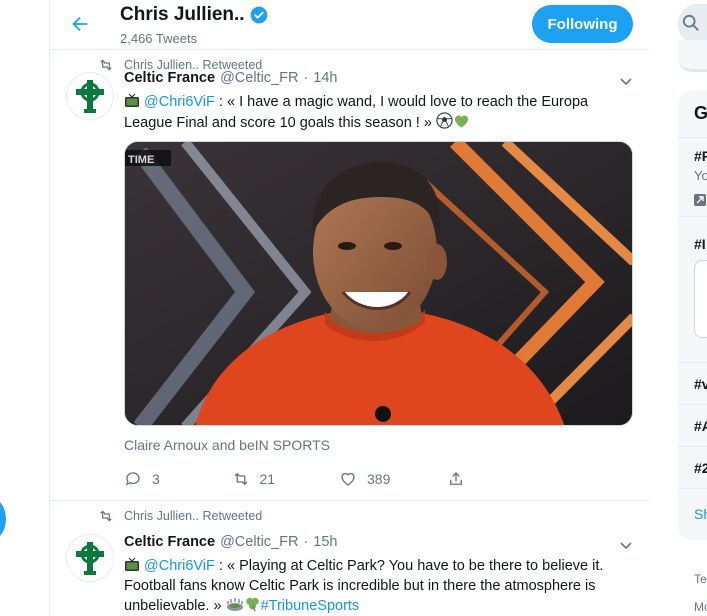 The image size is (707, 616). I want to click on share-icon, so click(455, 478).